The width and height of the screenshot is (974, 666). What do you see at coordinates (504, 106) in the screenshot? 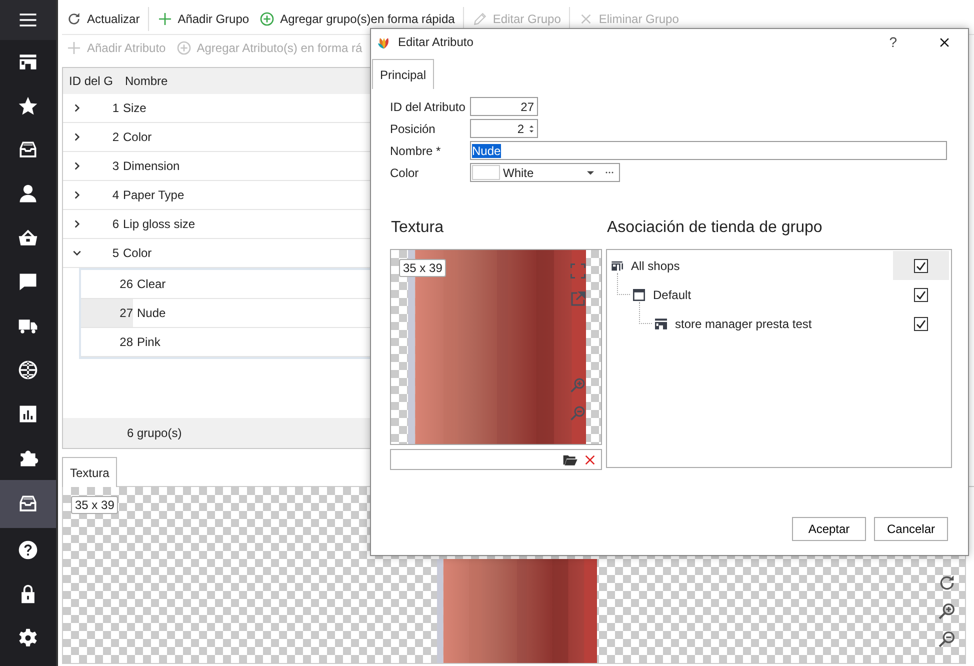
I see `input-field: 27` at bounding box center [504, 106].